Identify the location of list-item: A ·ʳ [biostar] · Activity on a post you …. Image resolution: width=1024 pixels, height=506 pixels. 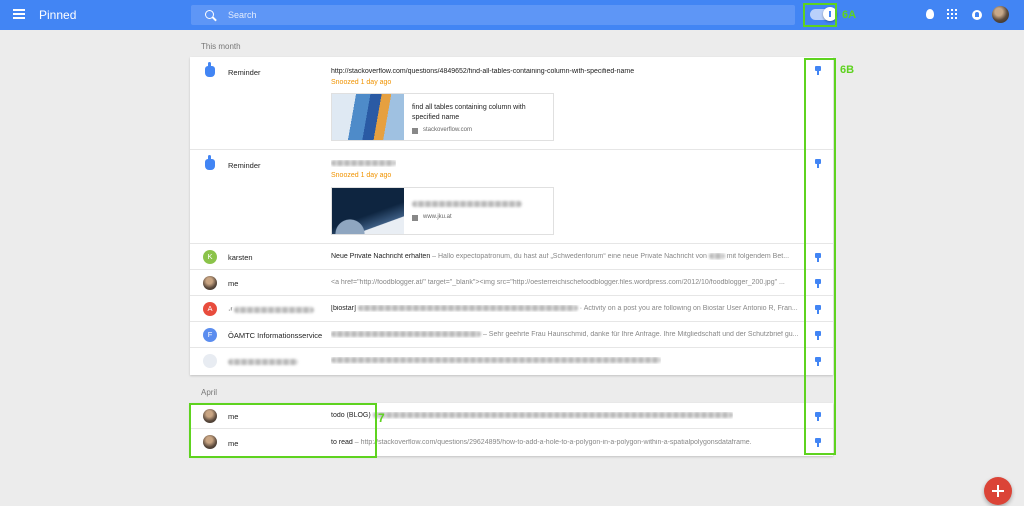
(511, 309).